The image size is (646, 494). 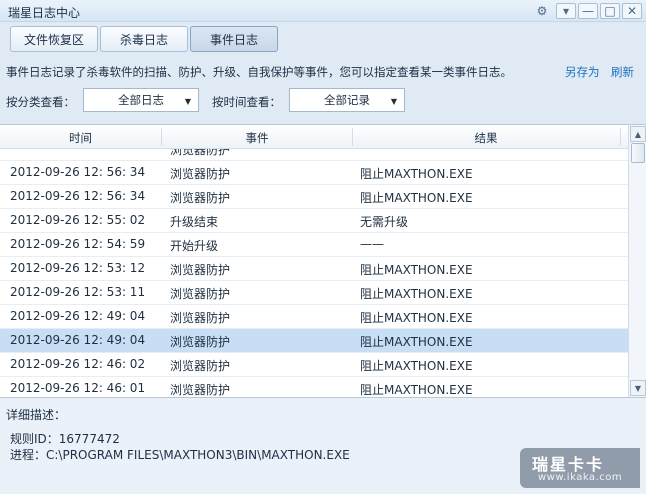 I want to click on detail-title: 详细描述：, so click(x=36, y=415).